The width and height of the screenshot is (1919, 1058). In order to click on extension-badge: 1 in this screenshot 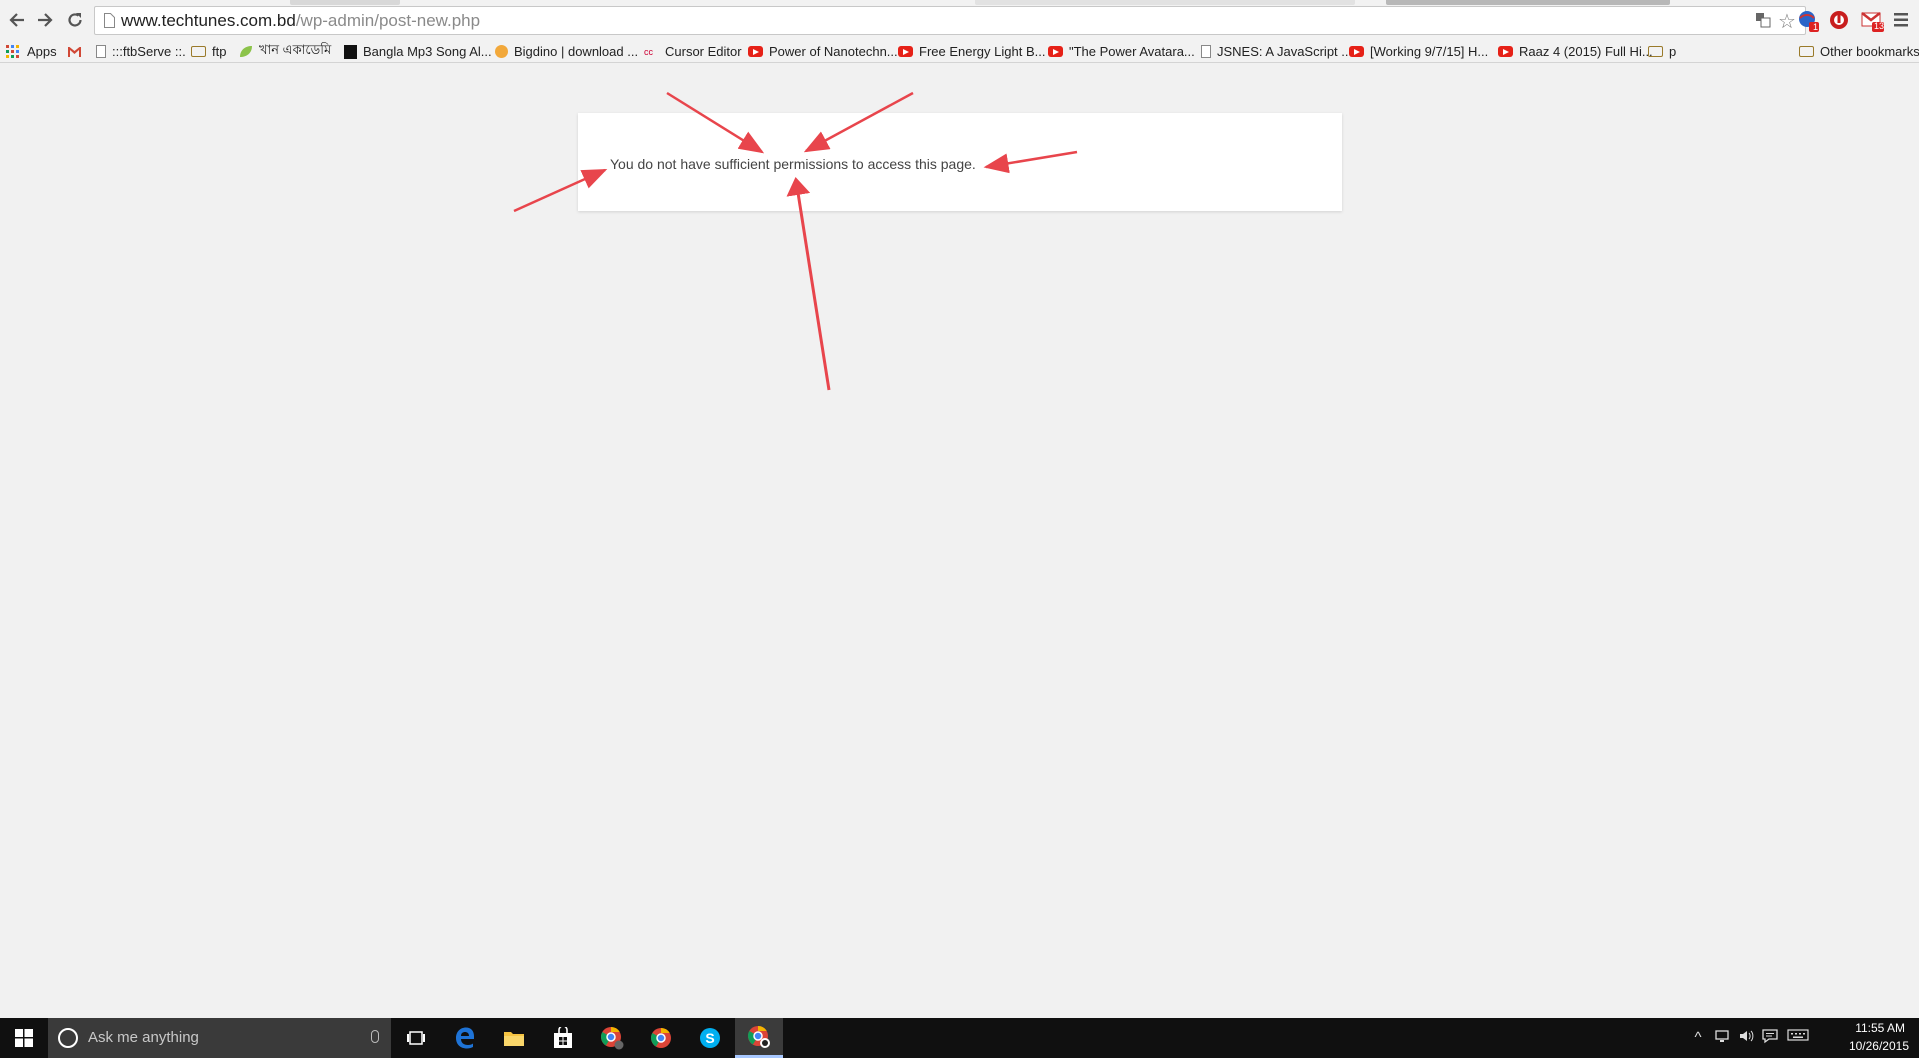, I will do `click(1816, 27)`.